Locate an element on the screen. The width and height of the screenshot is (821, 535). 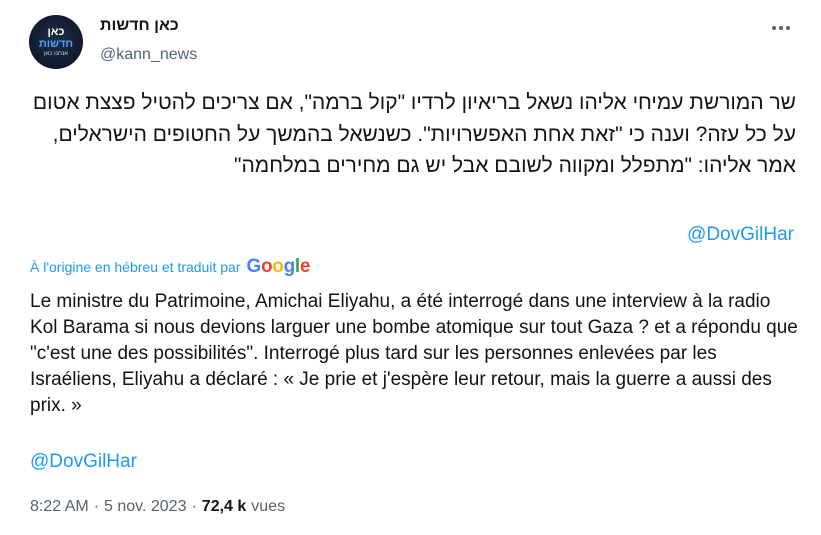
avatar-text-line3: אנחנו כאן is located at coordinates (56, 54).